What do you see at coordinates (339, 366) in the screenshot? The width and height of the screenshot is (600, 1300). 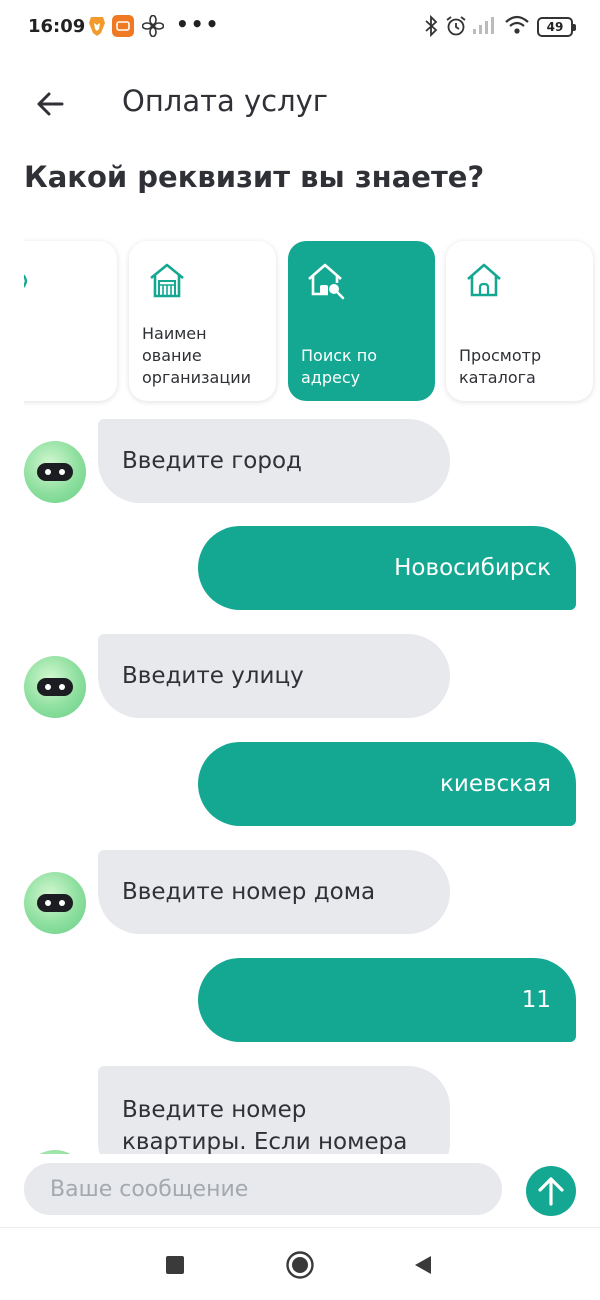 I see `card-label: Поиск по адресу` at bounding box center [339, 366].